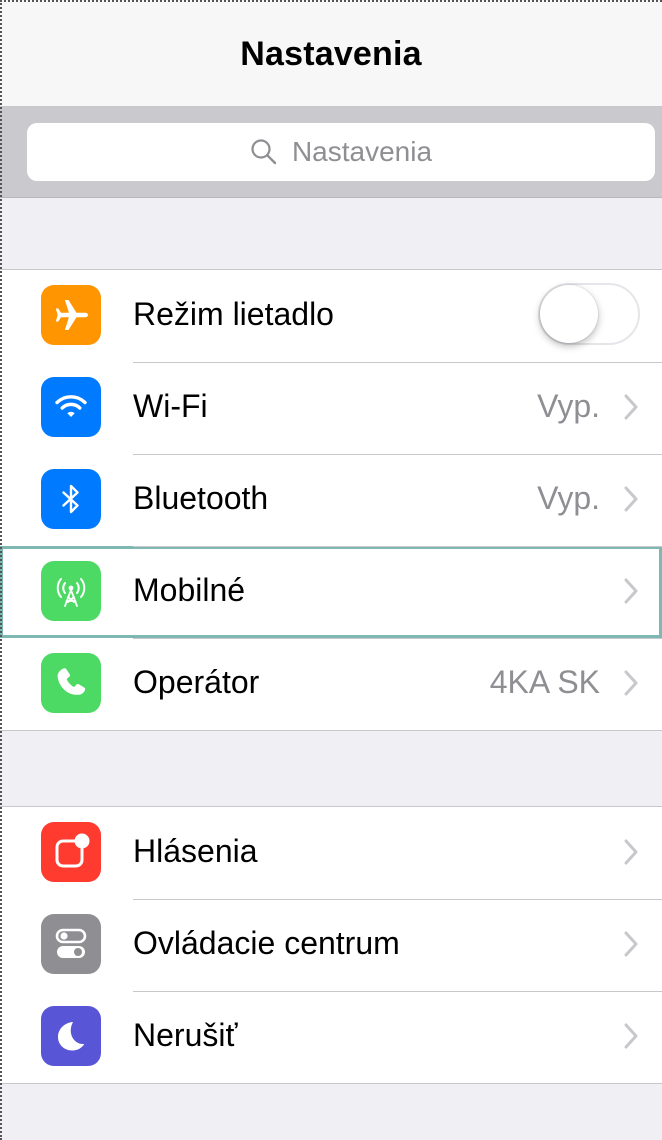  What do you see at coordinates (331, 408) in the screenshot?
I see `settings-row-wifi: Wi-Fi Vyp.` at bounding box center [331, 408].